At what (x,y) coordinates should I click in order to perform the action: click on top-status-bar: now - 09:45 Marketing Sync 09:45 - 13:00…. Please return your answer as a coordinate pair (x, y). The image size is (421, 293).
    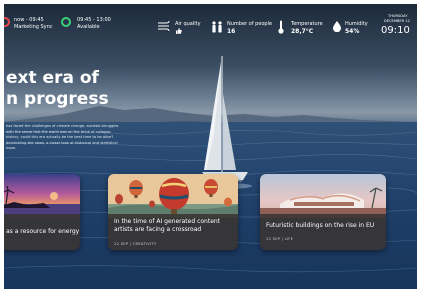
    Looking at the image, I should click on (210, 22).